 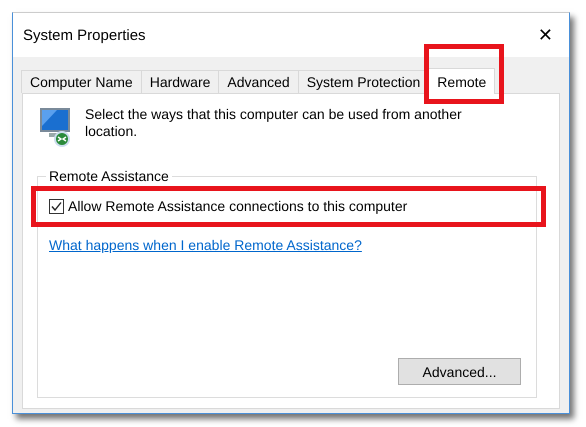 I want to click on checkbox, so click(x=56, y=206).